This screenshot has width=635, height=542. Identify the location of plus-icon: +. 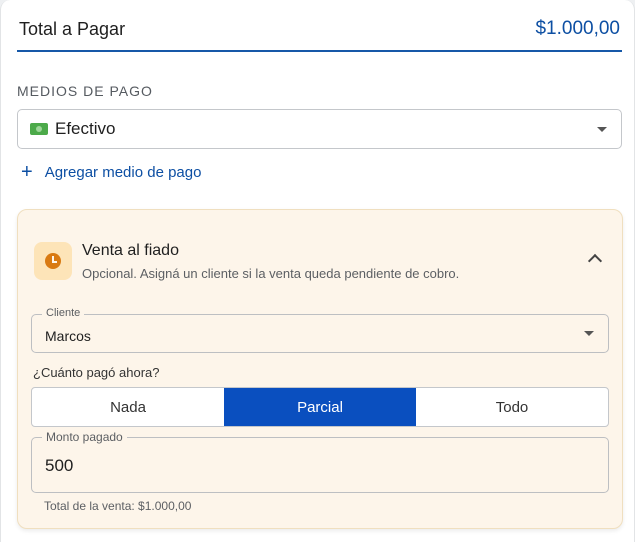
(27, 172).